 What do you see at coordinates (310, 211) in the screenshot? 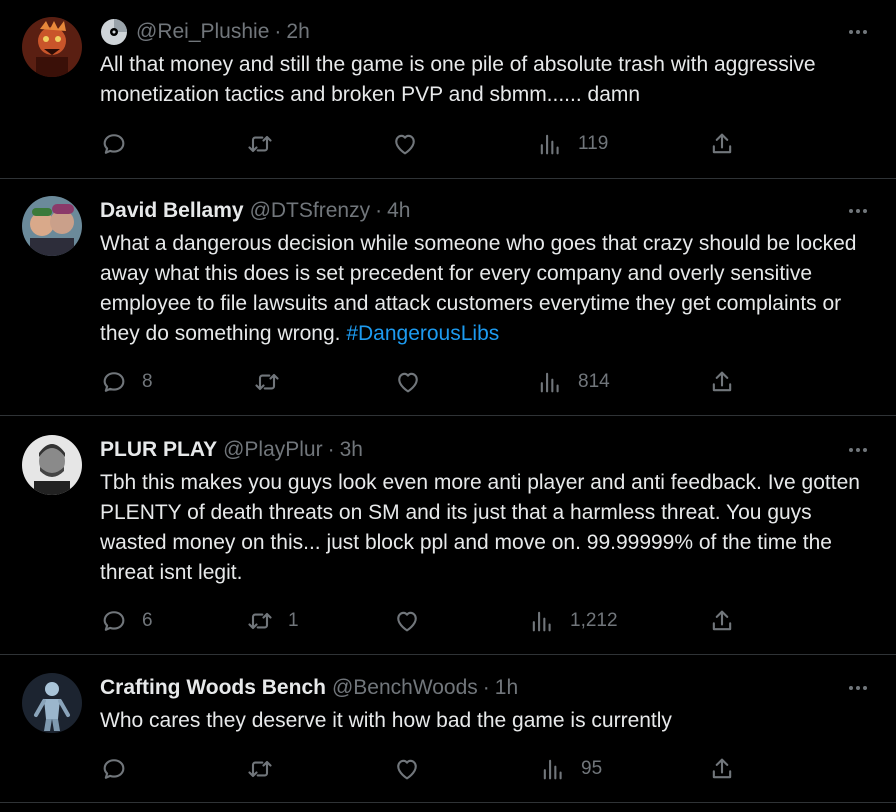
I see `user-handle: @DTSfrenzy` at bounding box center [310, 211].